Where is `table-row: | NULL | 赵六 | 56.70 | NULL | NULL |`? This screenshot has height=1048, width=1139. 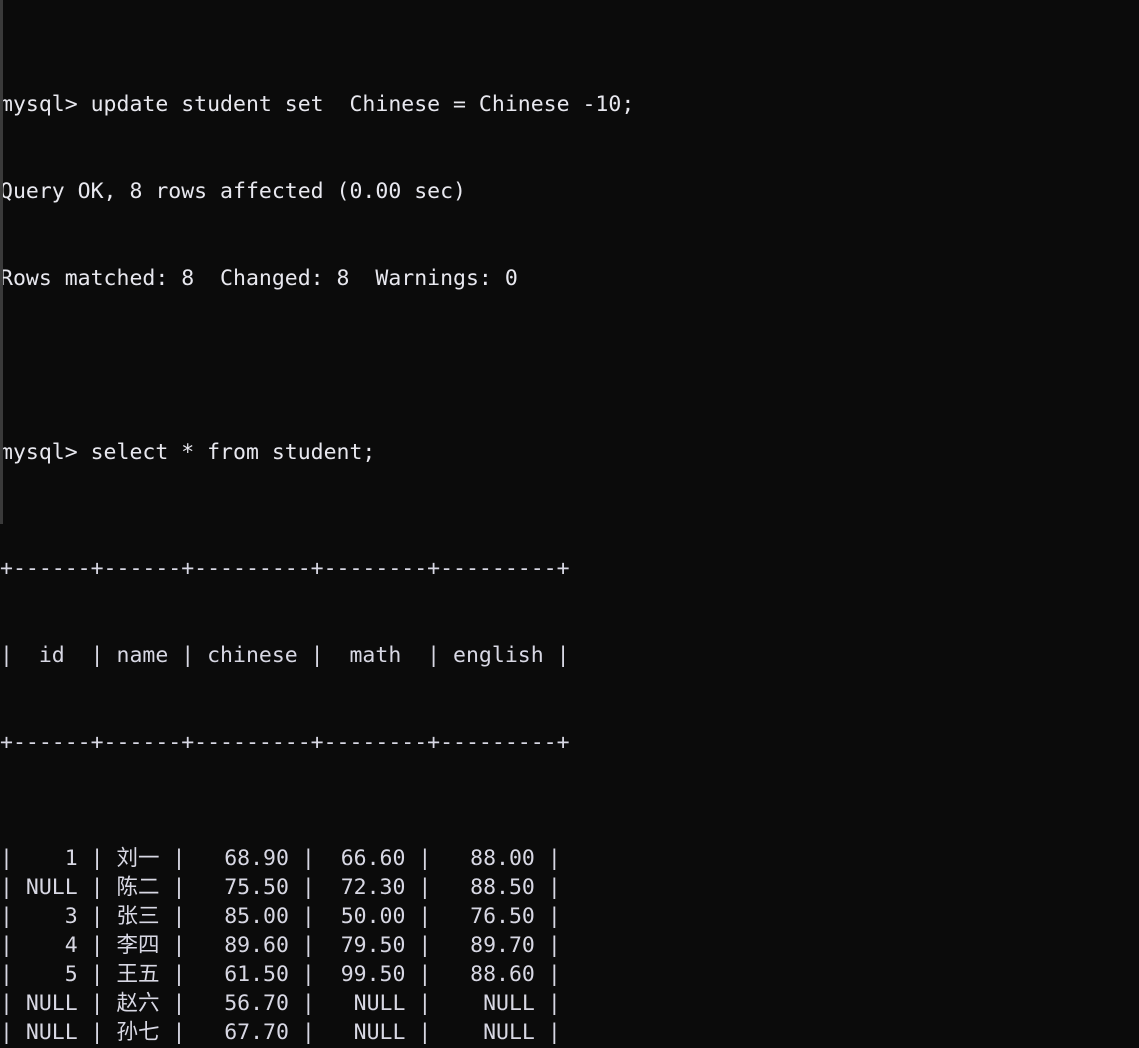 table-row: | NULL | 赵六 | 56.70 | NULL | NULL | is located at coordinates (280, 1003).